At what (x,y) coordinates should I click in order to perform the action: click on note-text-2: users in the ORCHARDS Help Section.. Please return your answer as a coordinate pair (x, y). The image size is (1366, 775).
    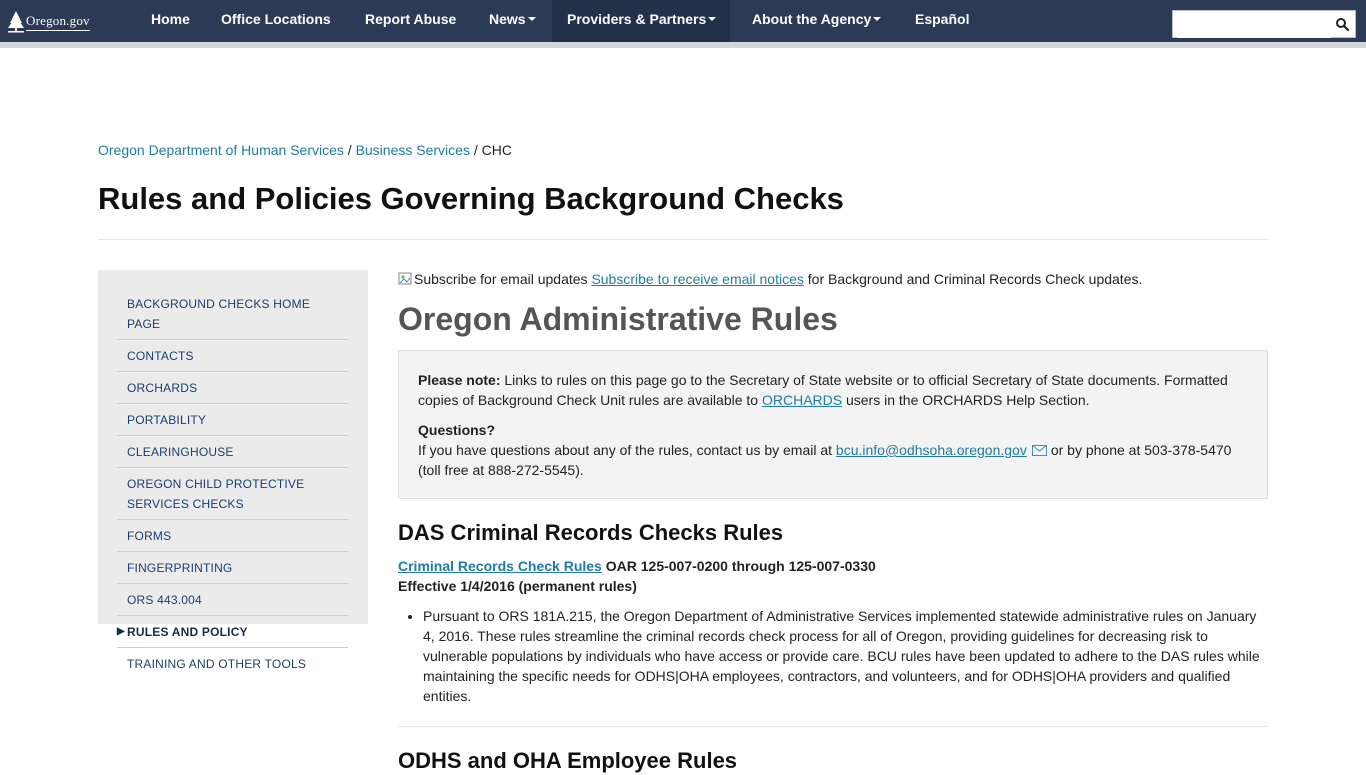
    Looking at the image, I should click on (966, 400).